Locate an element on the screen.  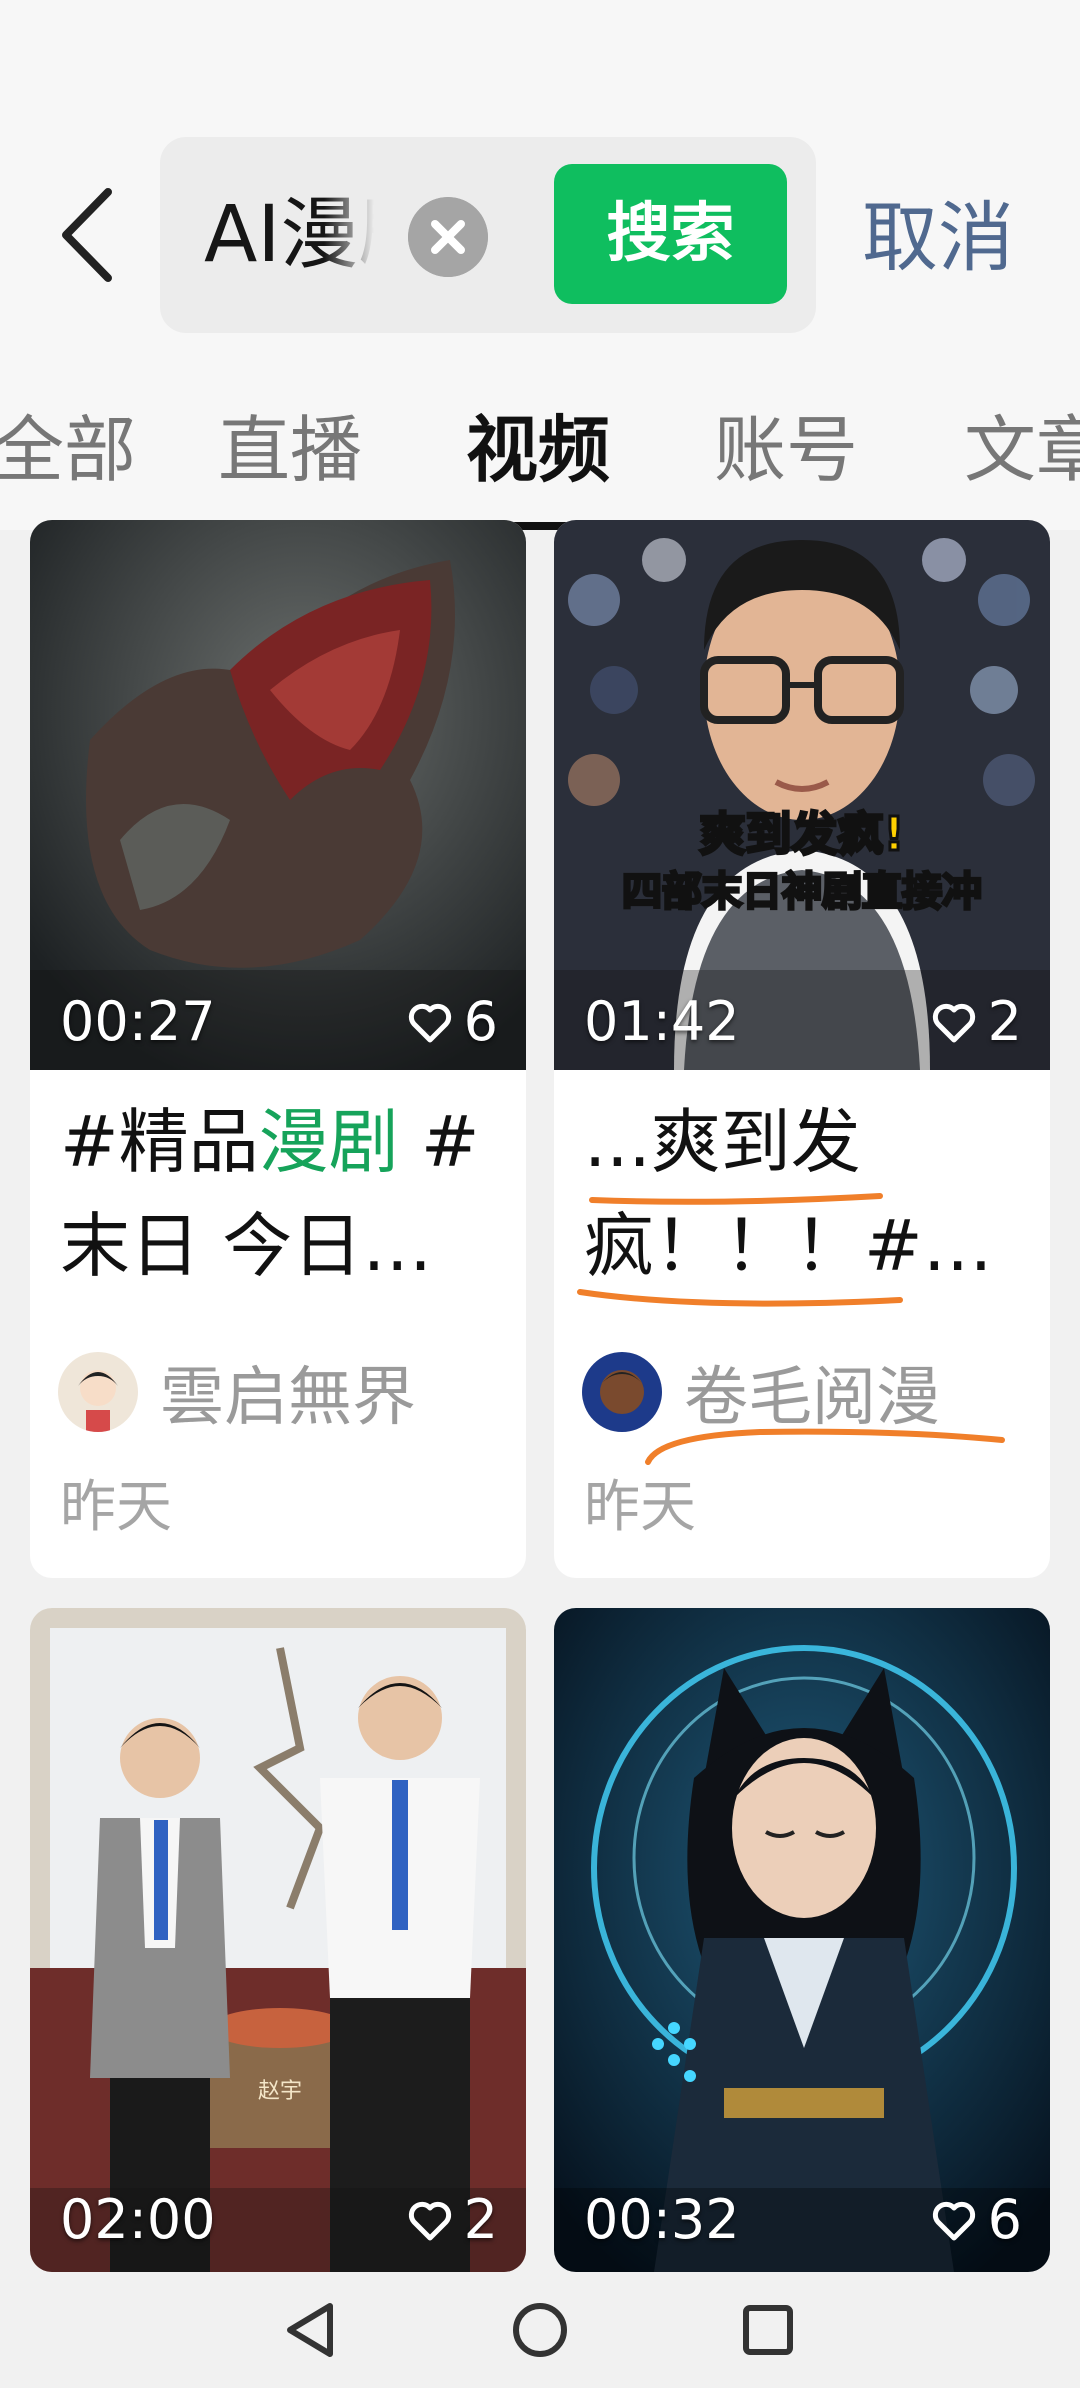
thumb-caption-line1: 爽到发疯! is located at coordinates (802, 834).